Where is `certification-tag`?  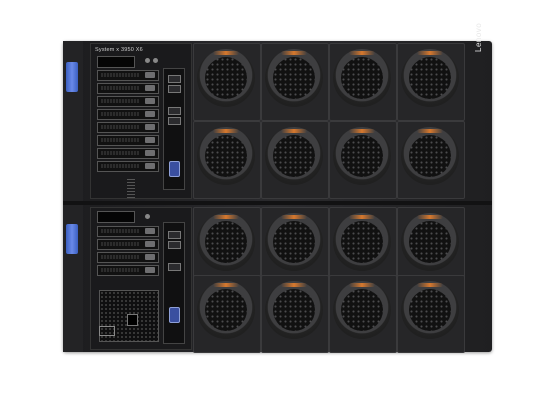
certification-tag is located at coordinates (107, 331).